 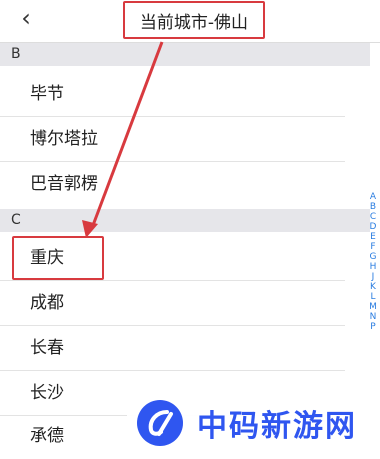 What do you see at coordinates (185, 220) in the screenshot?
I see `section-header-c: C` at bounding box center [185, 220].